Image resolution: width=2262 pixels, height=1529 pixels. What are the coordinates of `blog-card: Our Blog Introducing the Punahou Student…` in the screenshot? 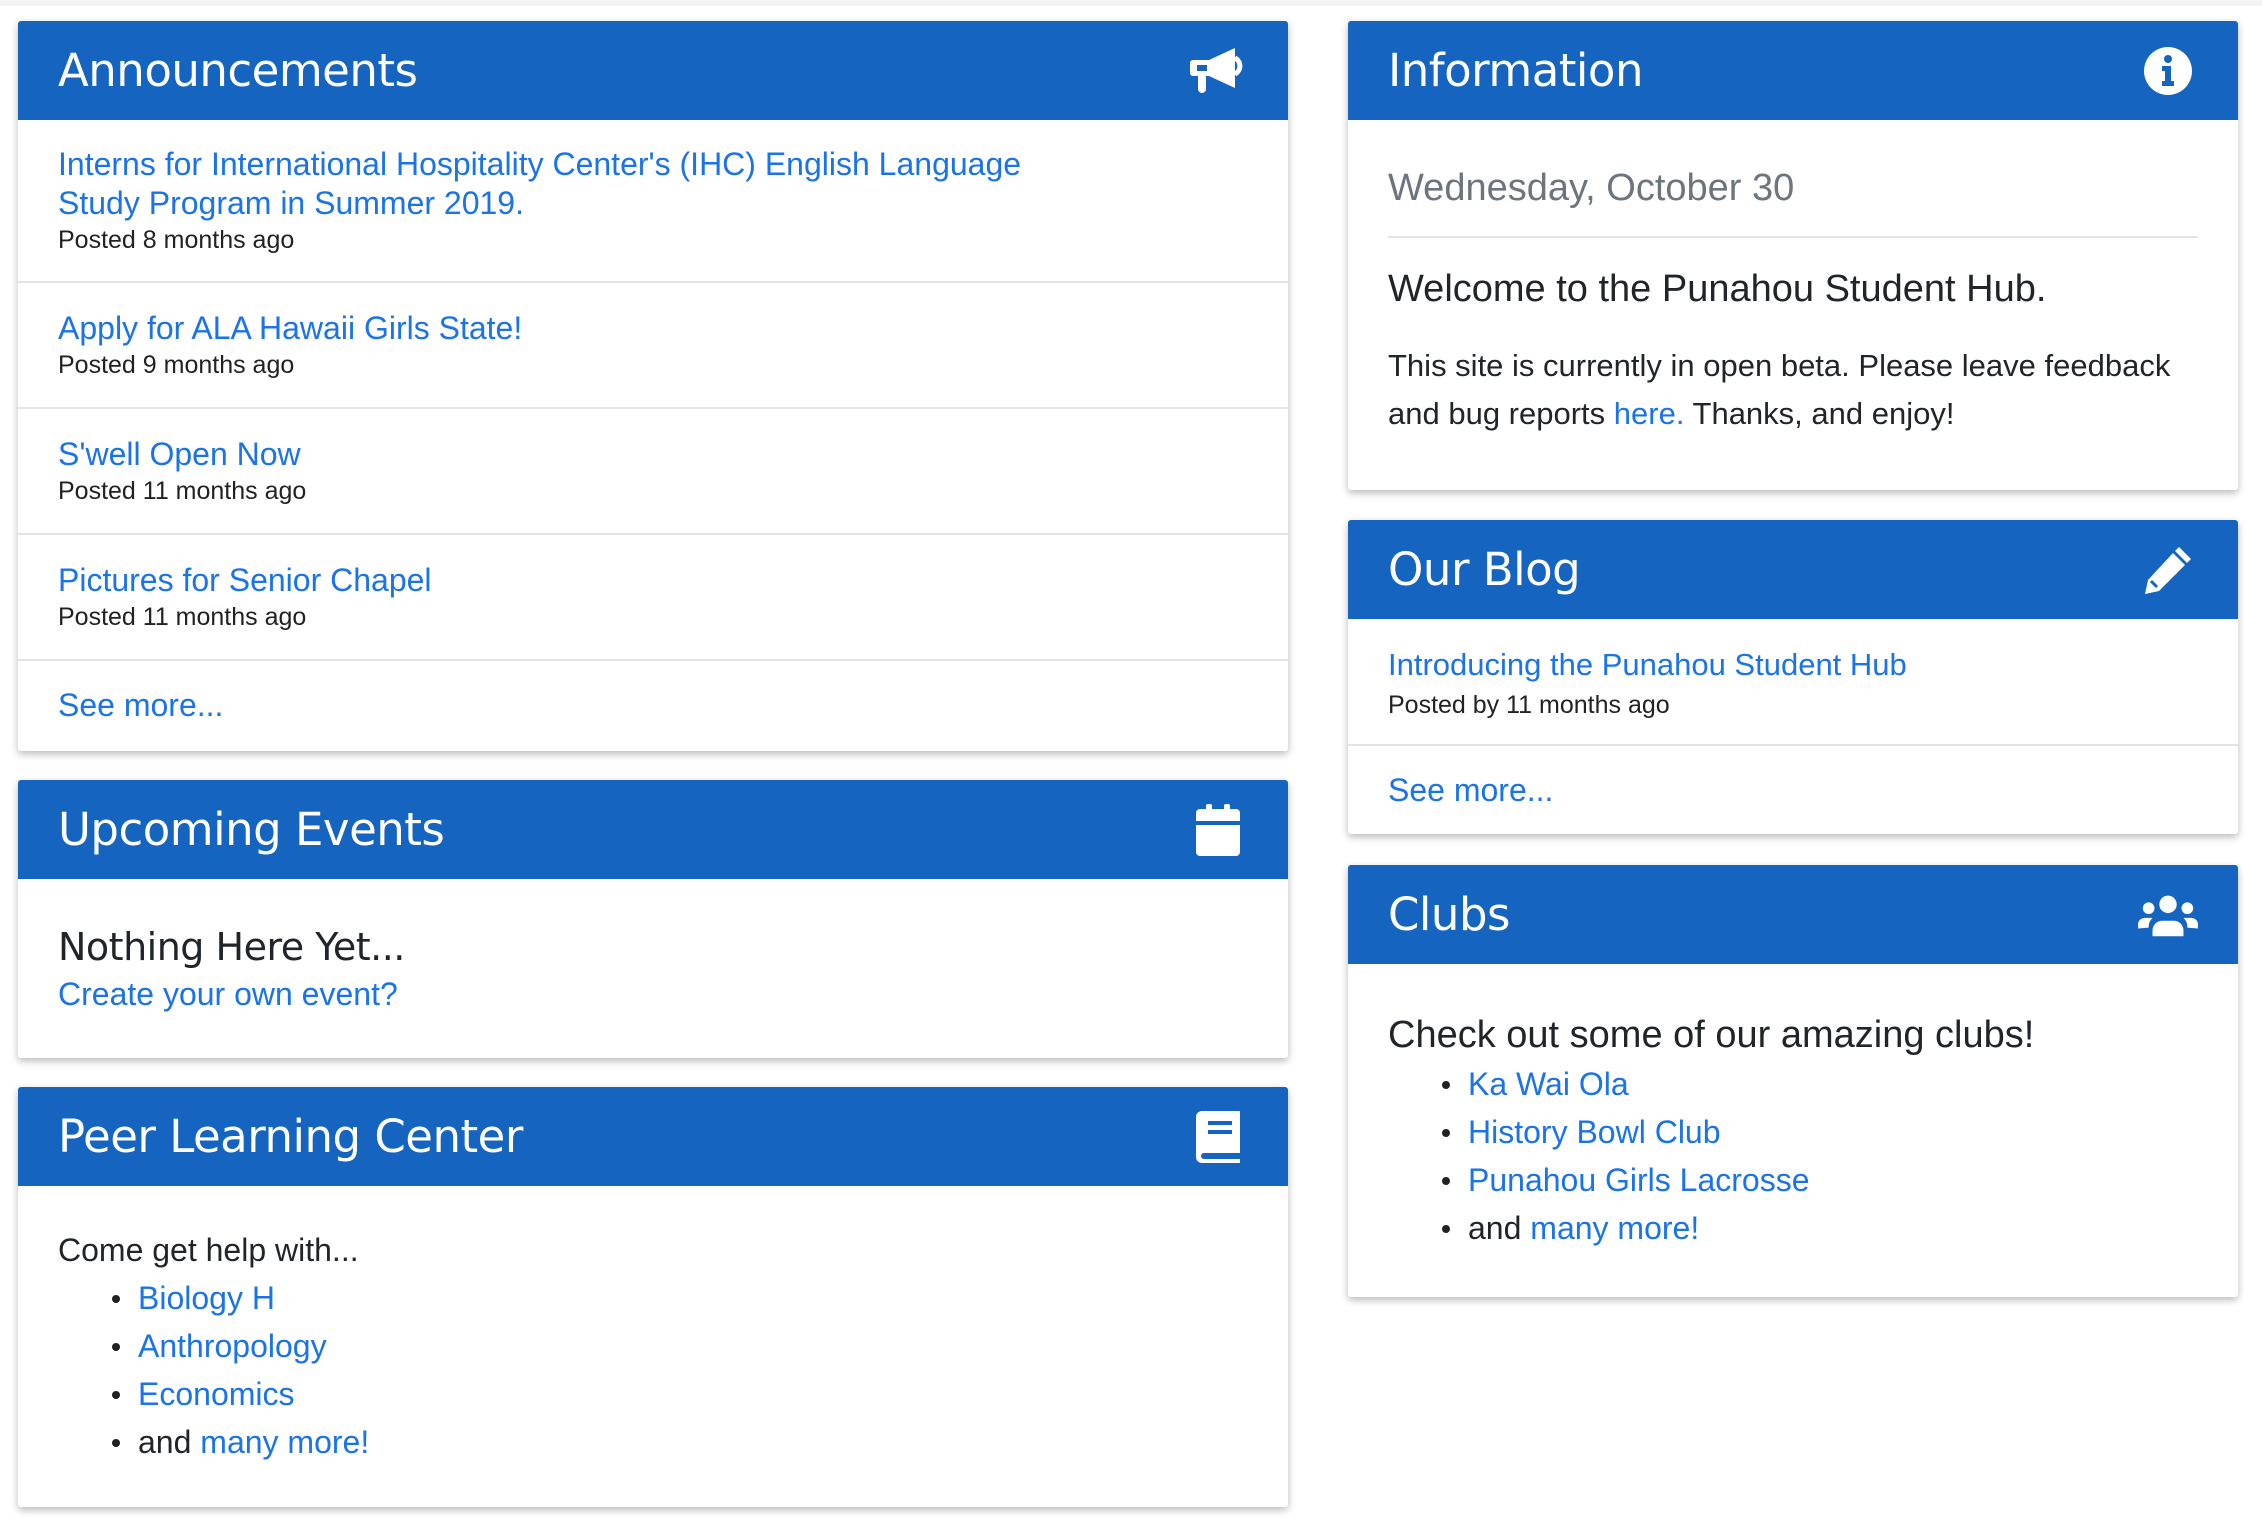 It's located at (1793, 677).